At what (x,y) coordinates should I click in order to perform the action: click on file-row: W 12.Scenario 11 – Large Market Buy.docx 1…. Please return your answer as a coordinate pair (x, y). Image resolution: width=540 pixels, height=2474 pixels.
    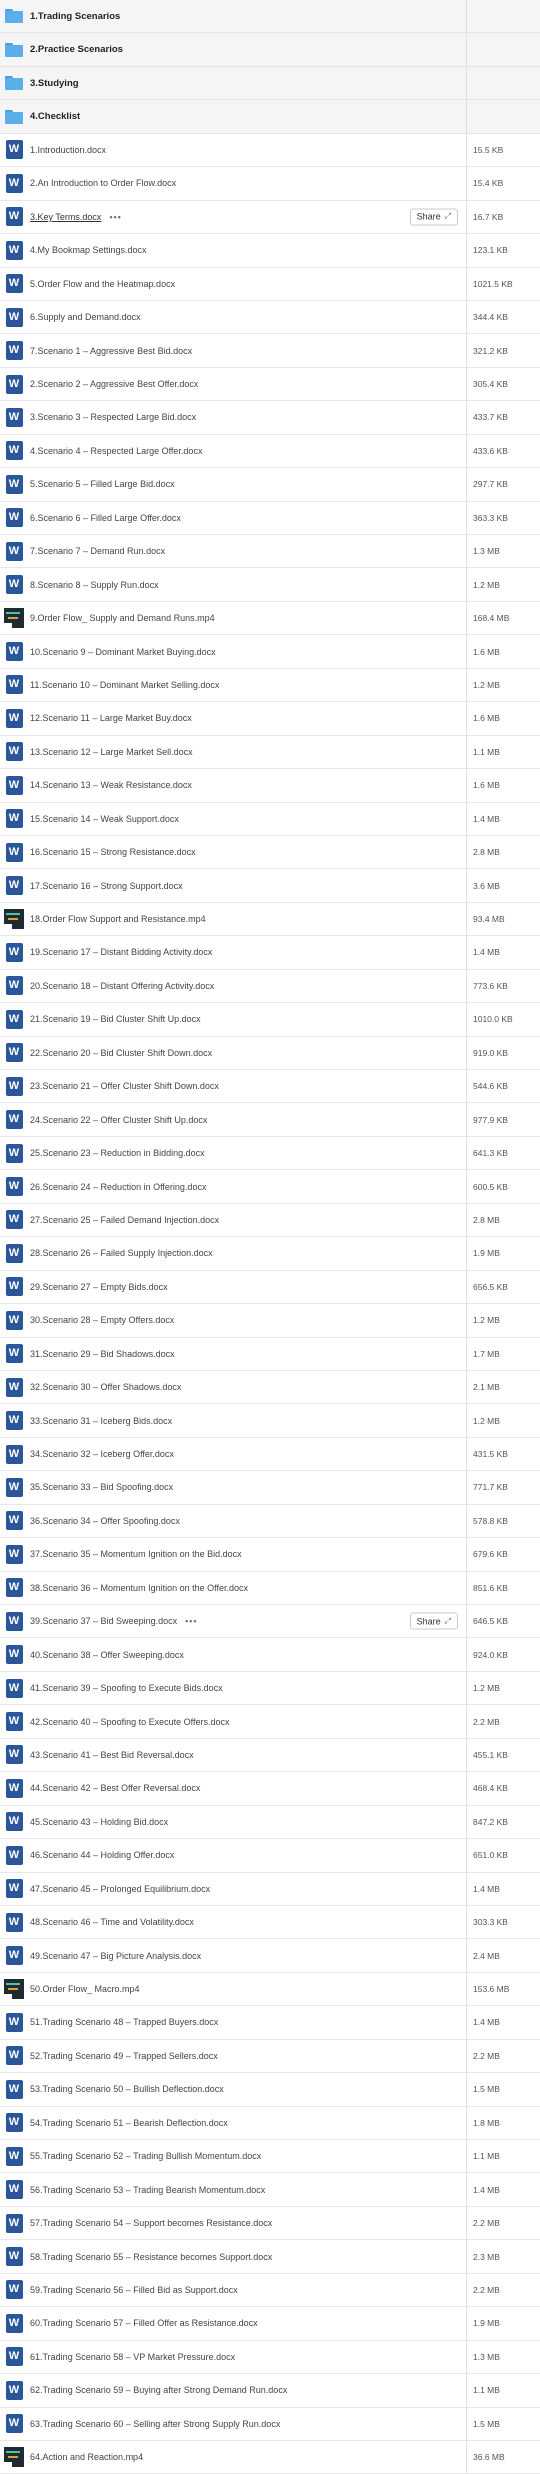
    Looking at the image, I should click on (270, 719).